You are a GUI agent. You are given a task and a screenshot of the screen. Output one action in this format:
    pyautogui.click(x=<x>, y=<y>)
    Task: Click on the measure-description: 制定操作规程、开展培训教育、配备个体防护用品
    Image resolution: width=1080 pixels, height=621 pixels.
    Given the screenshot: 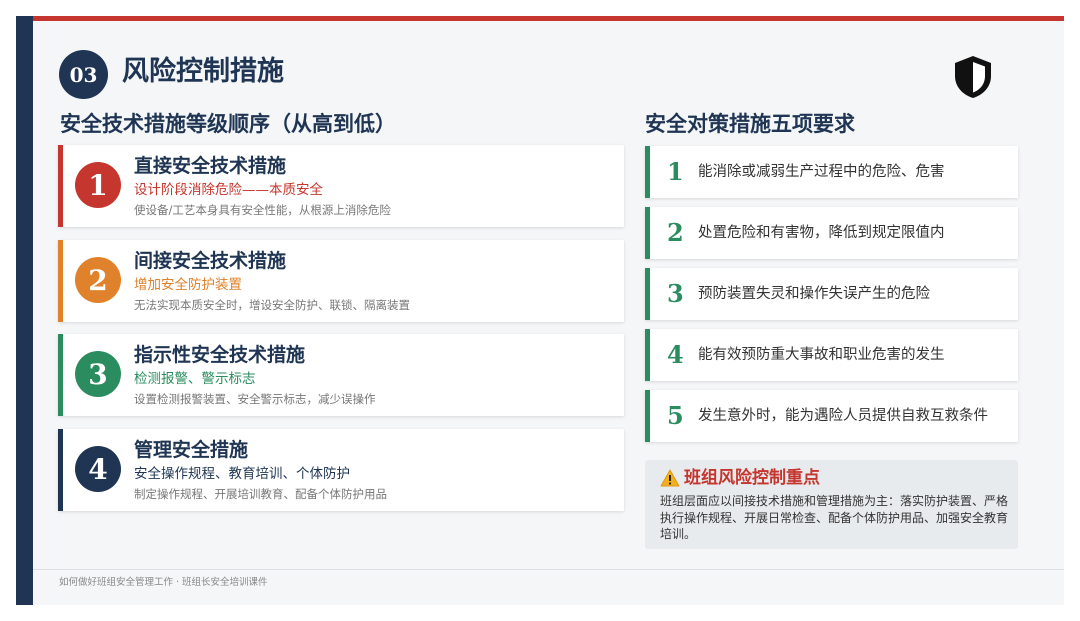 What is the action you would take?
    pyautogui.click(x=260, y=494)
    